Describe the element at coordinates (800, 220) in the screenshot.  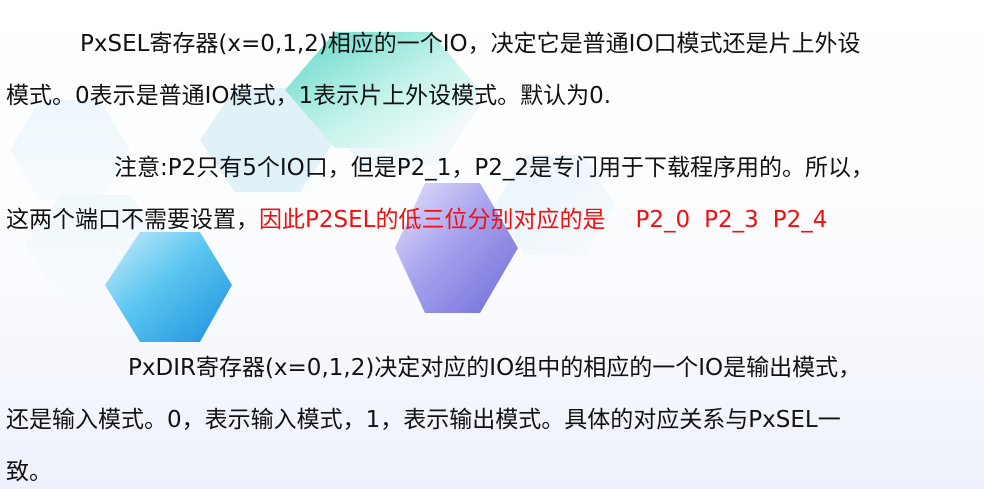
I see `pin-label-p2-4: P2_4` at that location.